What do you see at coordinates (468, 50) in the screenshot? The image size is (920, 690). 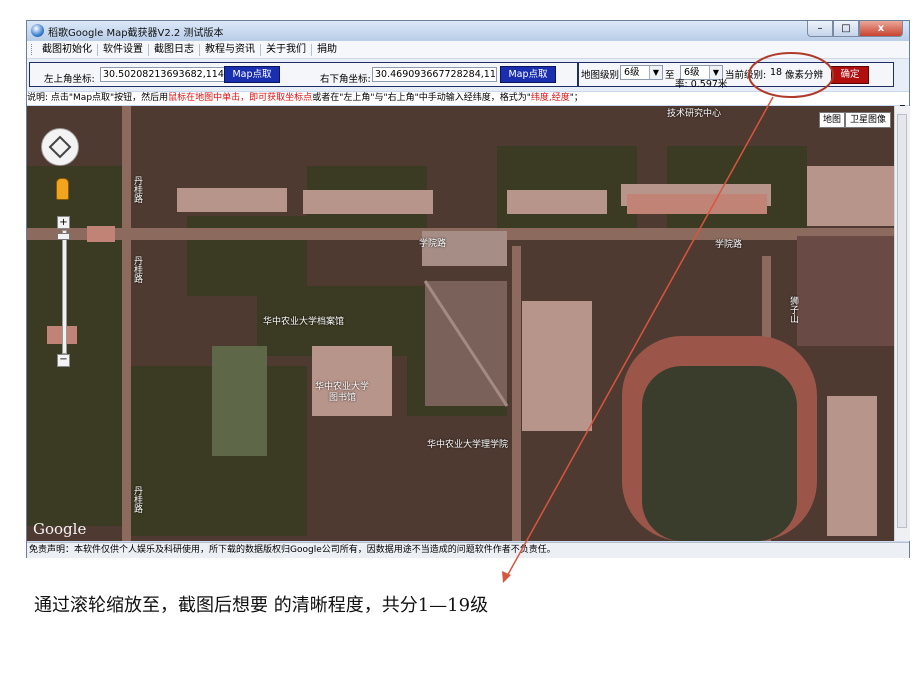 I see `menu-bar: 截图初始化 软件设置 截图日志 教程与资讯 关于我们 捐助` at bounding box center [468, 50].